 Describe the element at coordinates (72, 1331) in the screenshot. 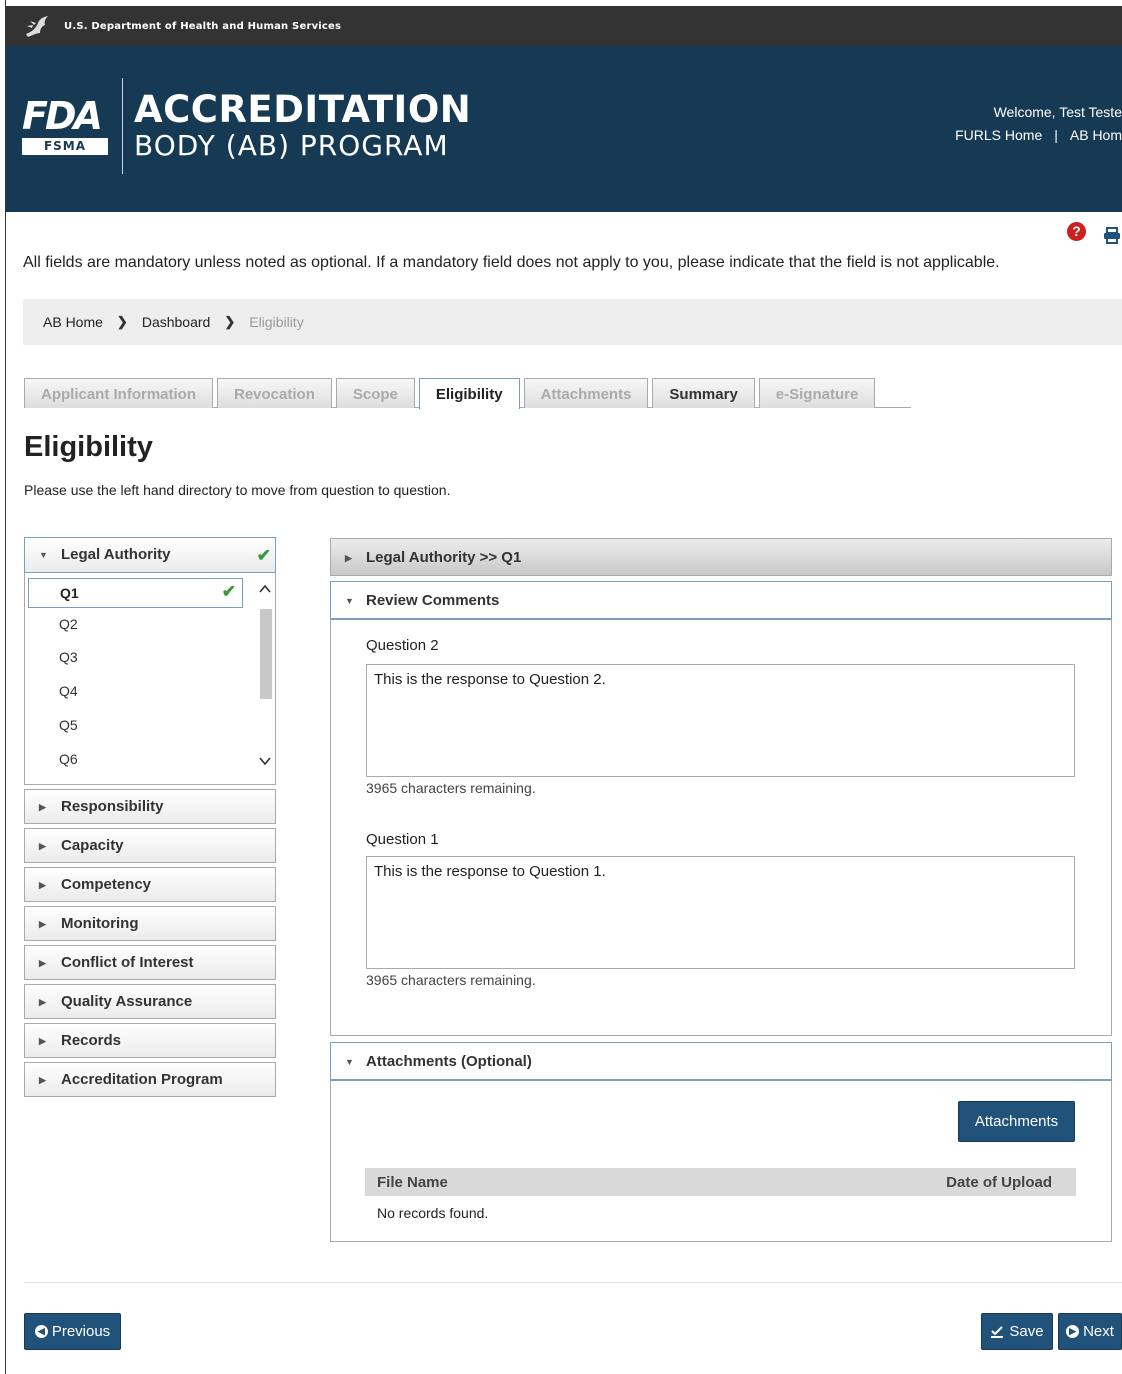

I see `previous-button: ◀ Previous` at that location.